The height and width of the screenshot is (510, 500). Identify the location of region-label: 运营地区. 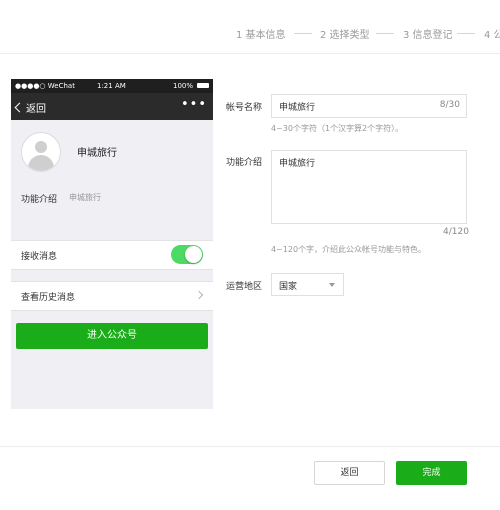
(244, 287).